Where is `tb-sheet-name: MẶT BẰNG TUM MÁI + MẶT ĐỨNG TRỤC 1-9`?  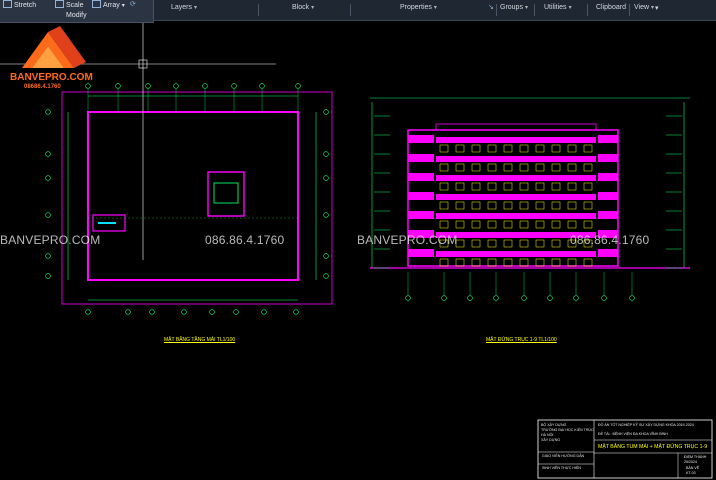 tb-sheet-name: MẶT BẰNG TUM MÁI + MẶT ĐỨNG TRỤC 1-9 is located at coordinates (653, 447).